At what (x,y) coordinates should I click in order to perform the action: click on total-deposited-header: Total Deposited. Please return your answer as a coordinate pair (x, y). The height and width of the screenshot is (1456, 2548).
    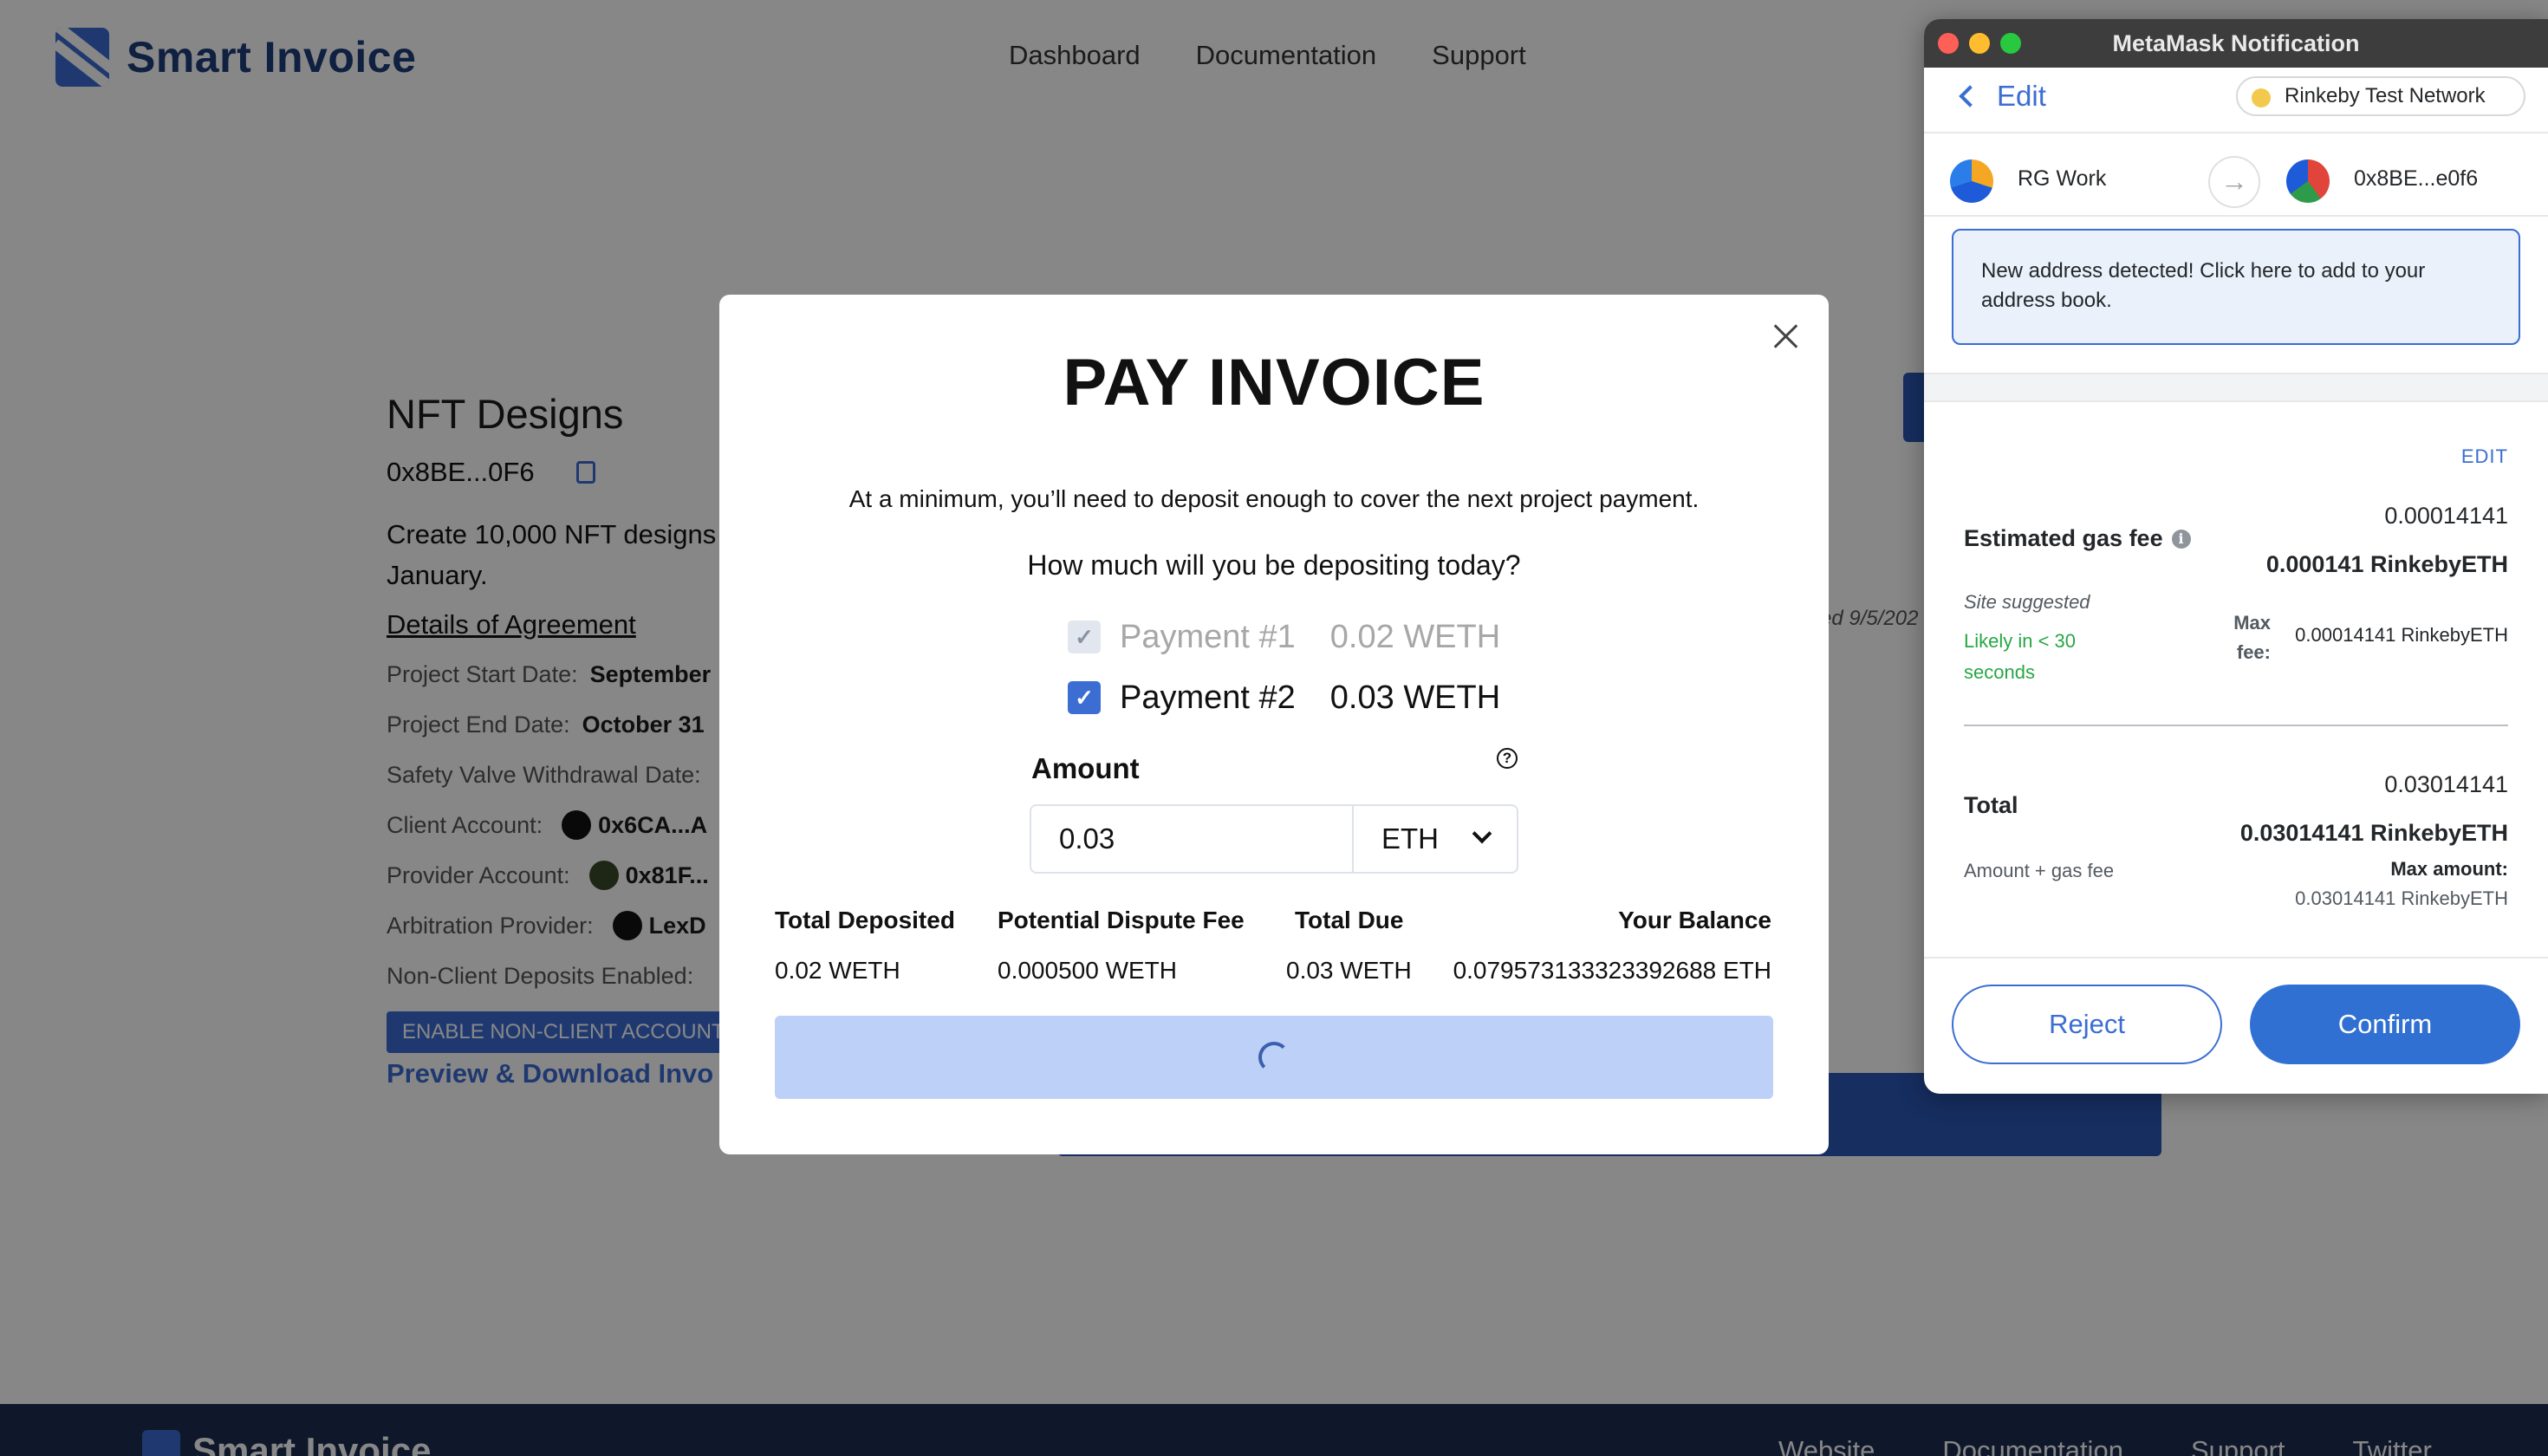
    Looking at the image, I should click on (865, 920).